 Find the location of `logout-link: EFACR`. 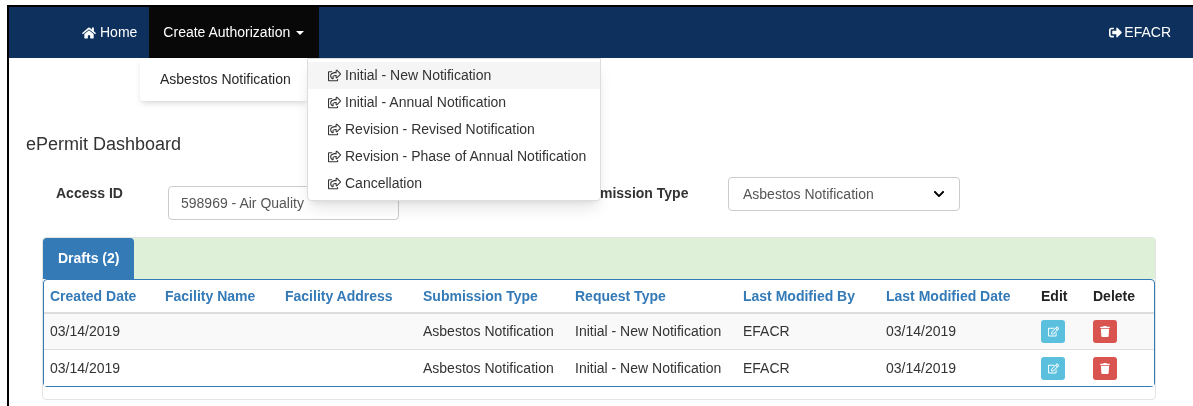

logout-link: EFACR is located at coordinates (1140, 32).